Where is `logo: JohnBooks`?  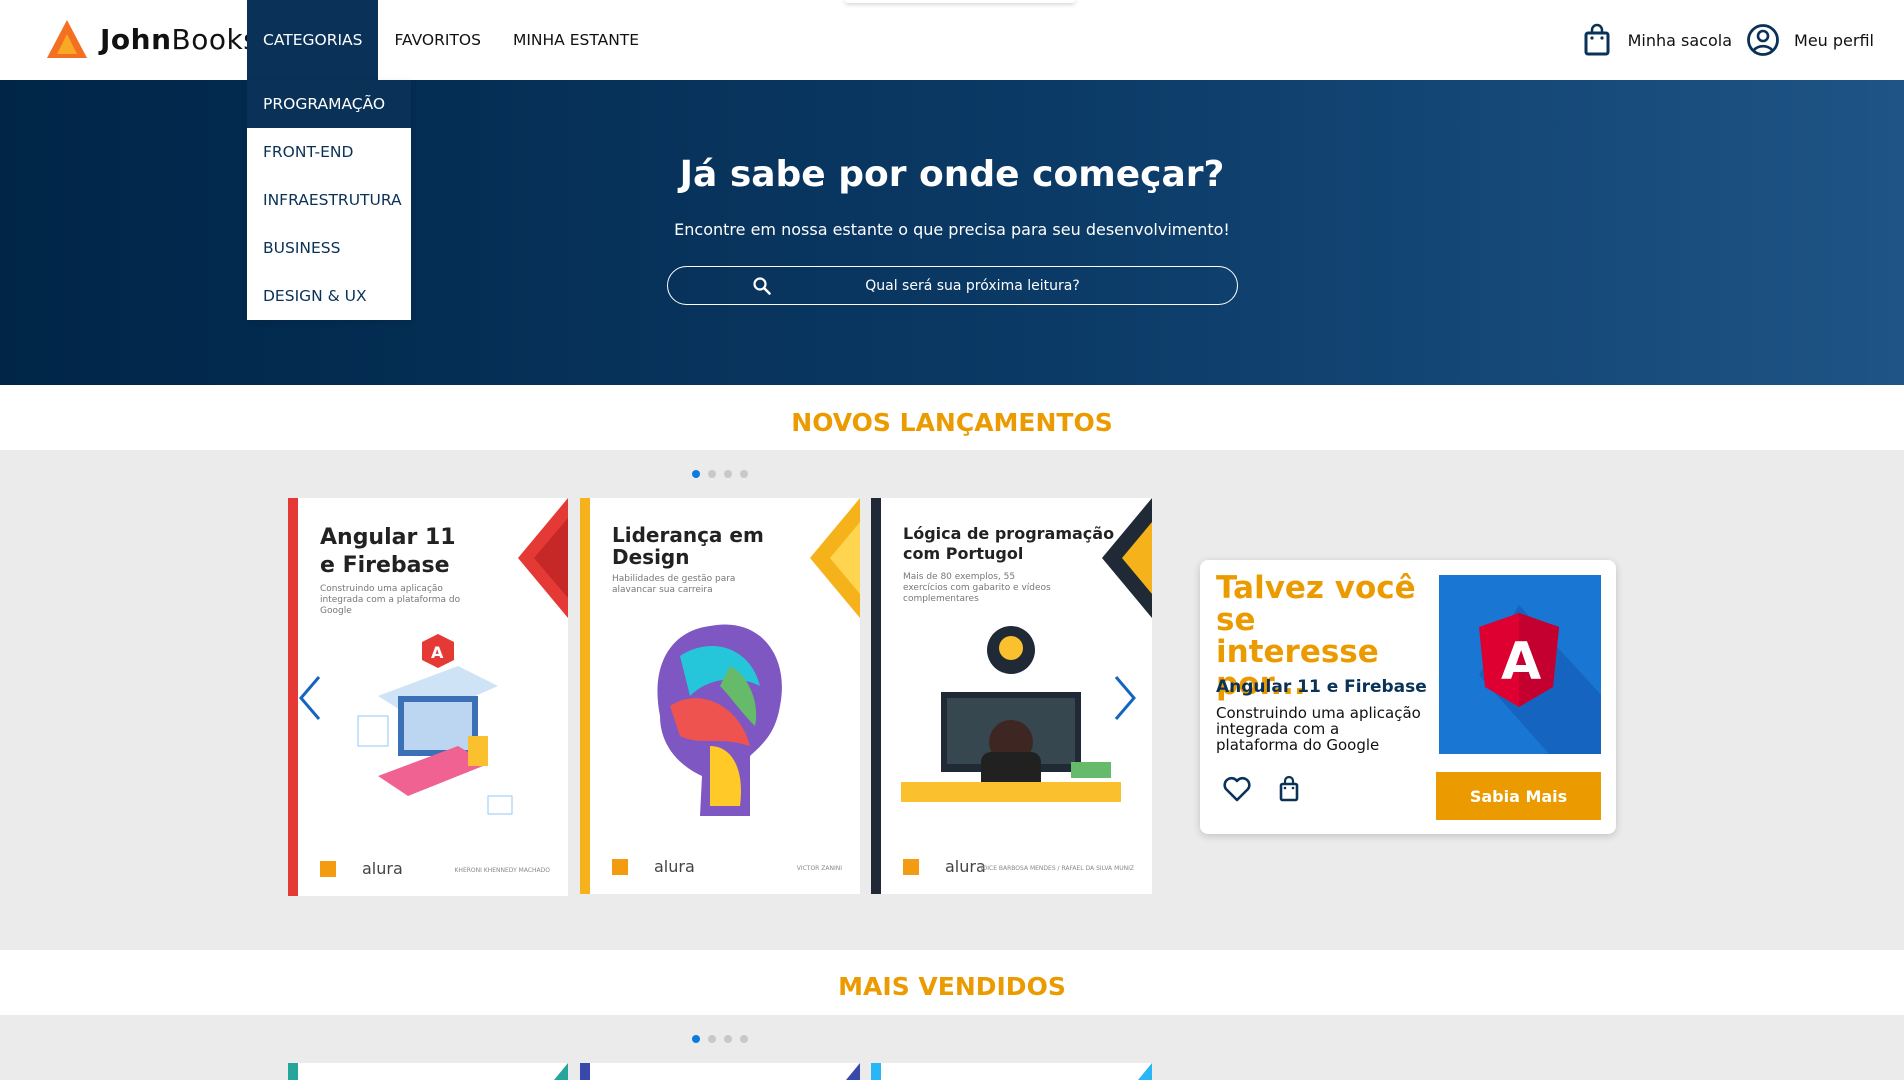
logo: JohnBooks is located at coordinates (152, 39).